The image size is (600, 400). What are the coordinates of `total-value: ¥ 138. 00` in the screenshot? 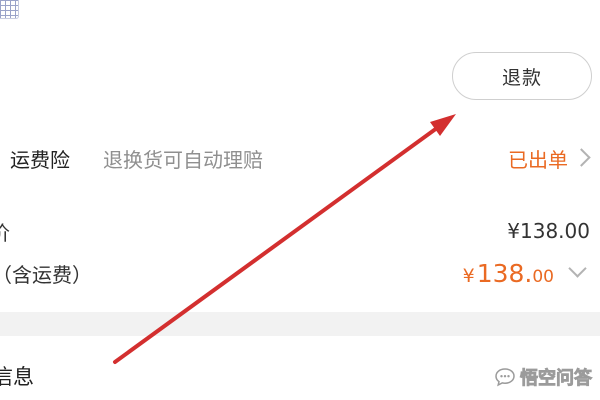 It's located at (508, 273).